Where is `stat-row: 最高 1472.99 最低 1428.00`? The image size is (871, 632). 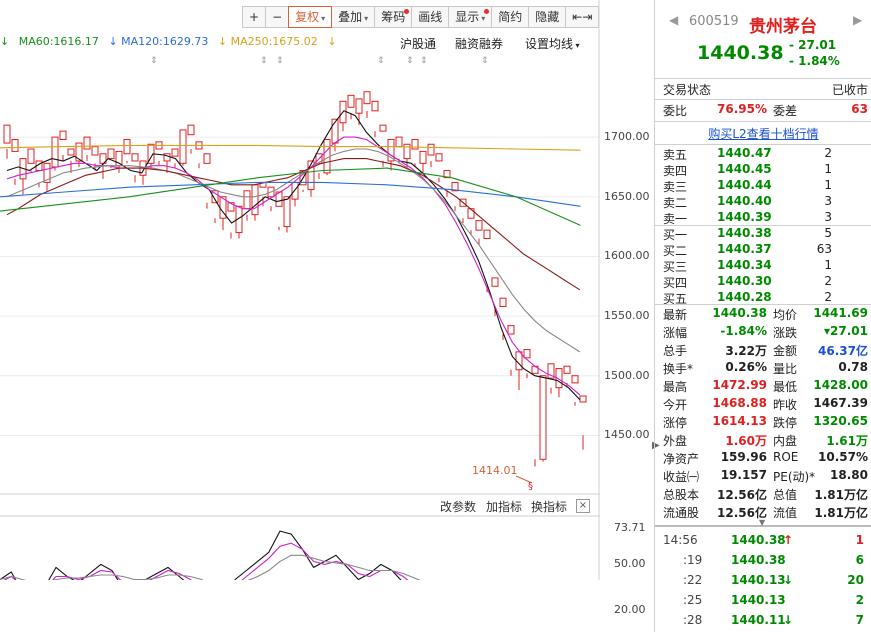 stat-row: 最高 1472.99 最低 1428.00 is located at coordinates (763, 387).